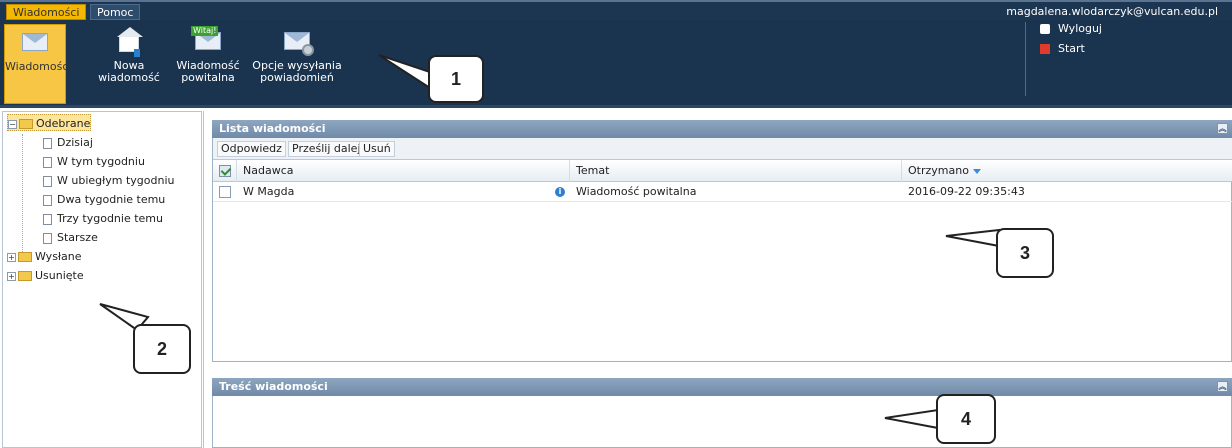 This screenshot has height=448, width=1232. I want to click on folder-received: − Odebrane, so click(49, 122).